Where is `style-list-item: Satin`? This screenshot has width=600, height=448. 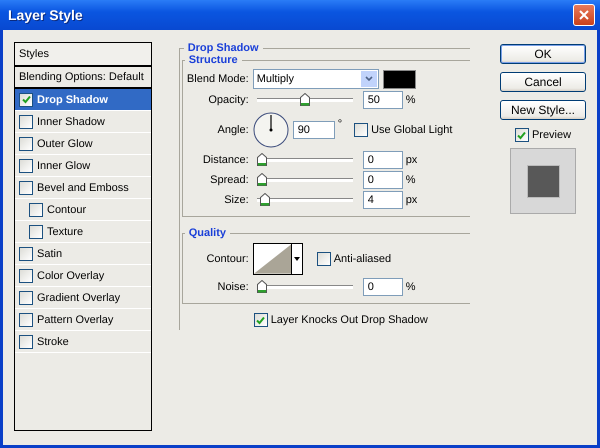
style-list-item: Satin is located at coordinates (83, 254).